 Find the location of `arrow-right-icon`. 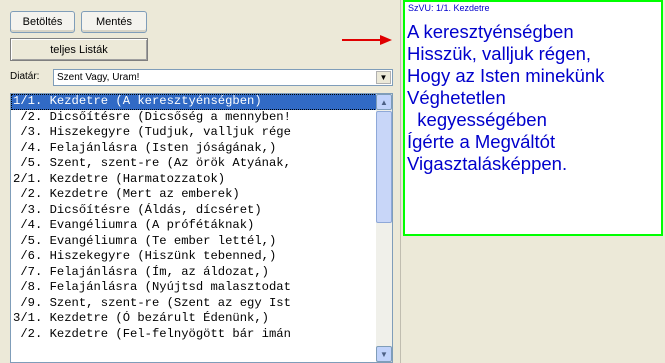

arrow-right-icon is located at coordinates (367, 40).